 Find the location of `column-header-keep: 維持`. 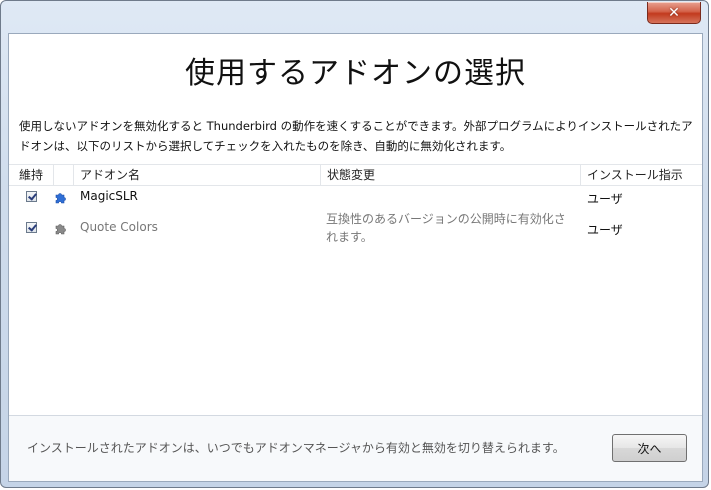

column-header-keep: 維持 is located at coordinates (31, 175).